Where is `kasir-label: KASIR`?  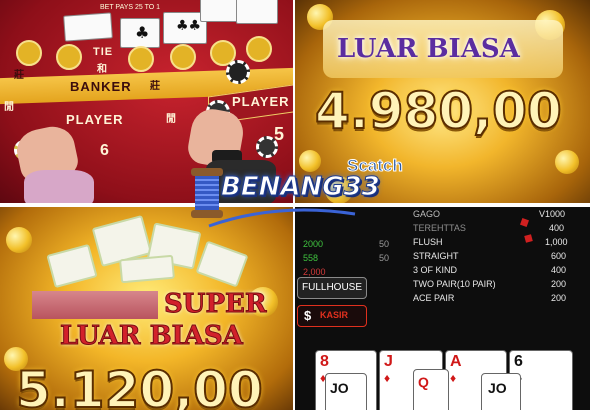 kasir-label: KASIR is located at coordinates (334, 315).